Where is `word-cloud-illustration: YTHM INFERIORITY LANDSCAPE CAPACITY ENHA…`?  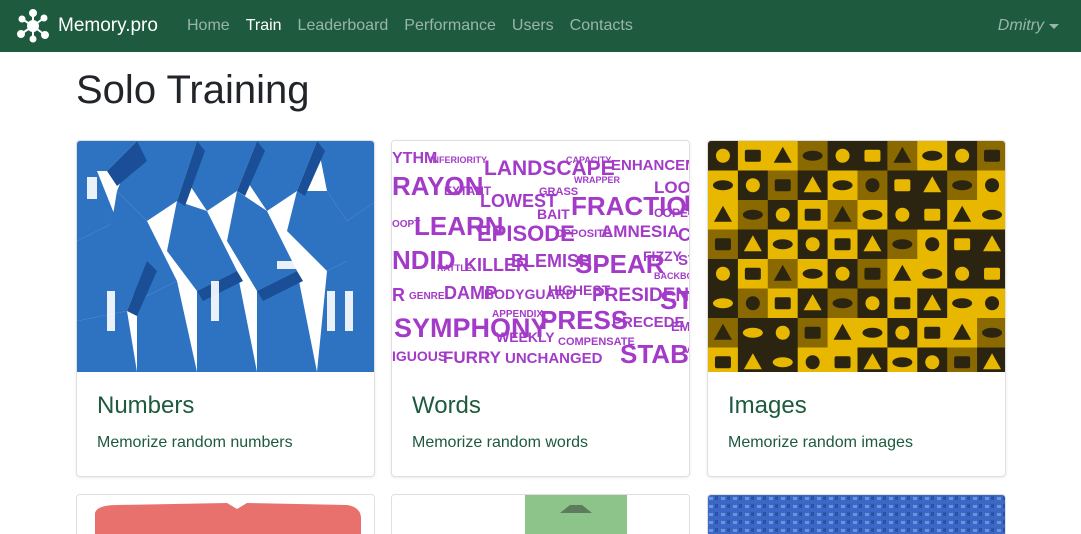
word-cloud-illustration: YTHM INFERIORITY LANDSCAPE CAPACITY ENHA… is located at coordinates (541, 256).